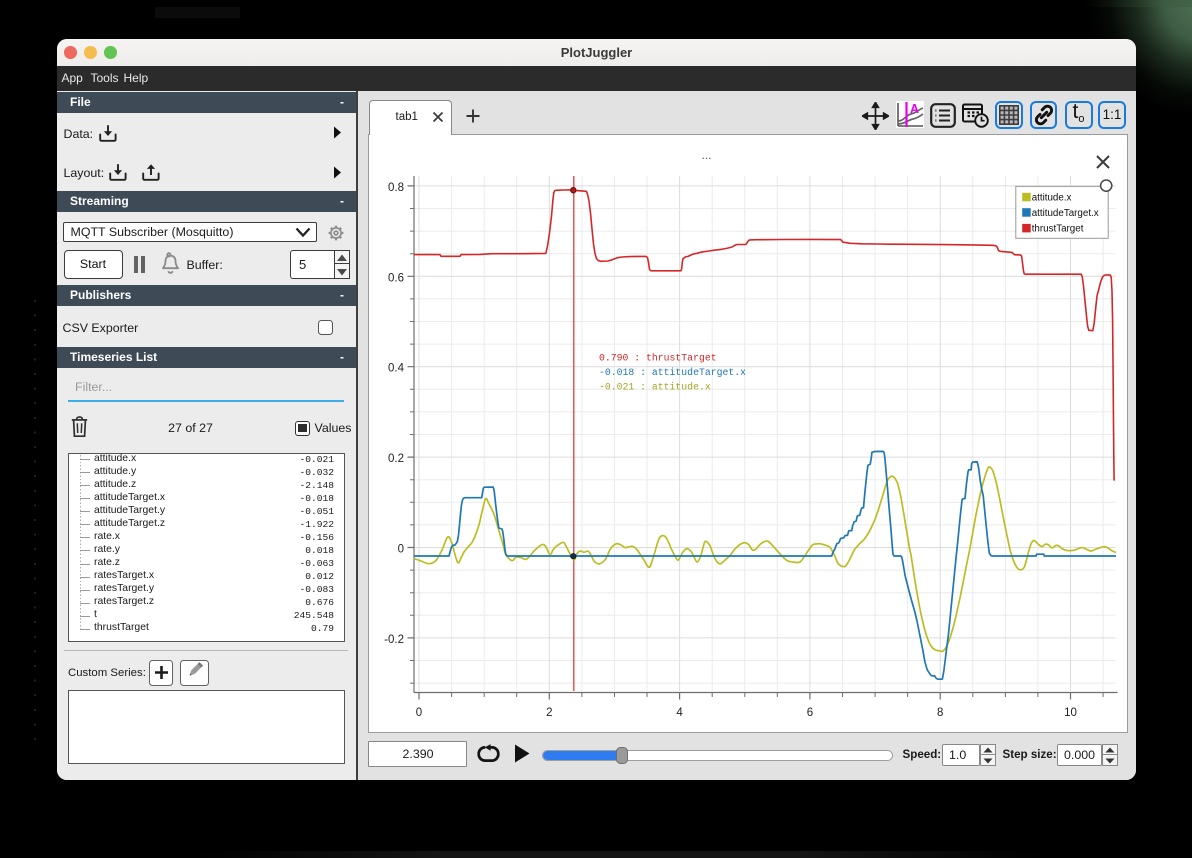 The height and width of the screenshot is (858, 1192). I want to click on svg-text: 0.6, so click(396, 278).